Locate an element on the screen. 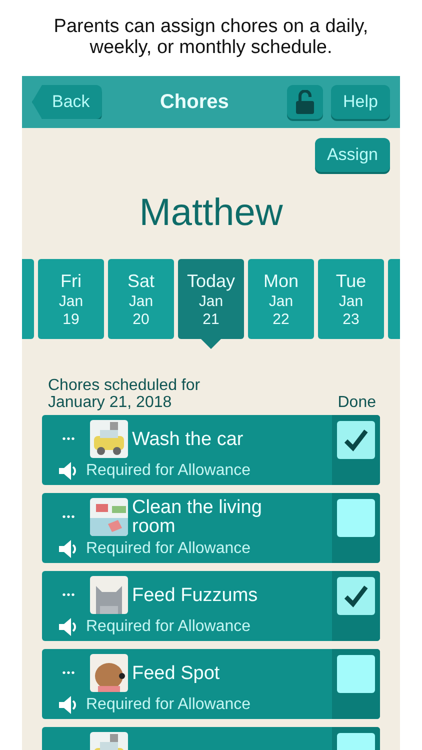 The width and height of the screenshot is (422, 750). chore-row: ••• Feed Spot Required for Allowance is located at coordinates (211, 684).